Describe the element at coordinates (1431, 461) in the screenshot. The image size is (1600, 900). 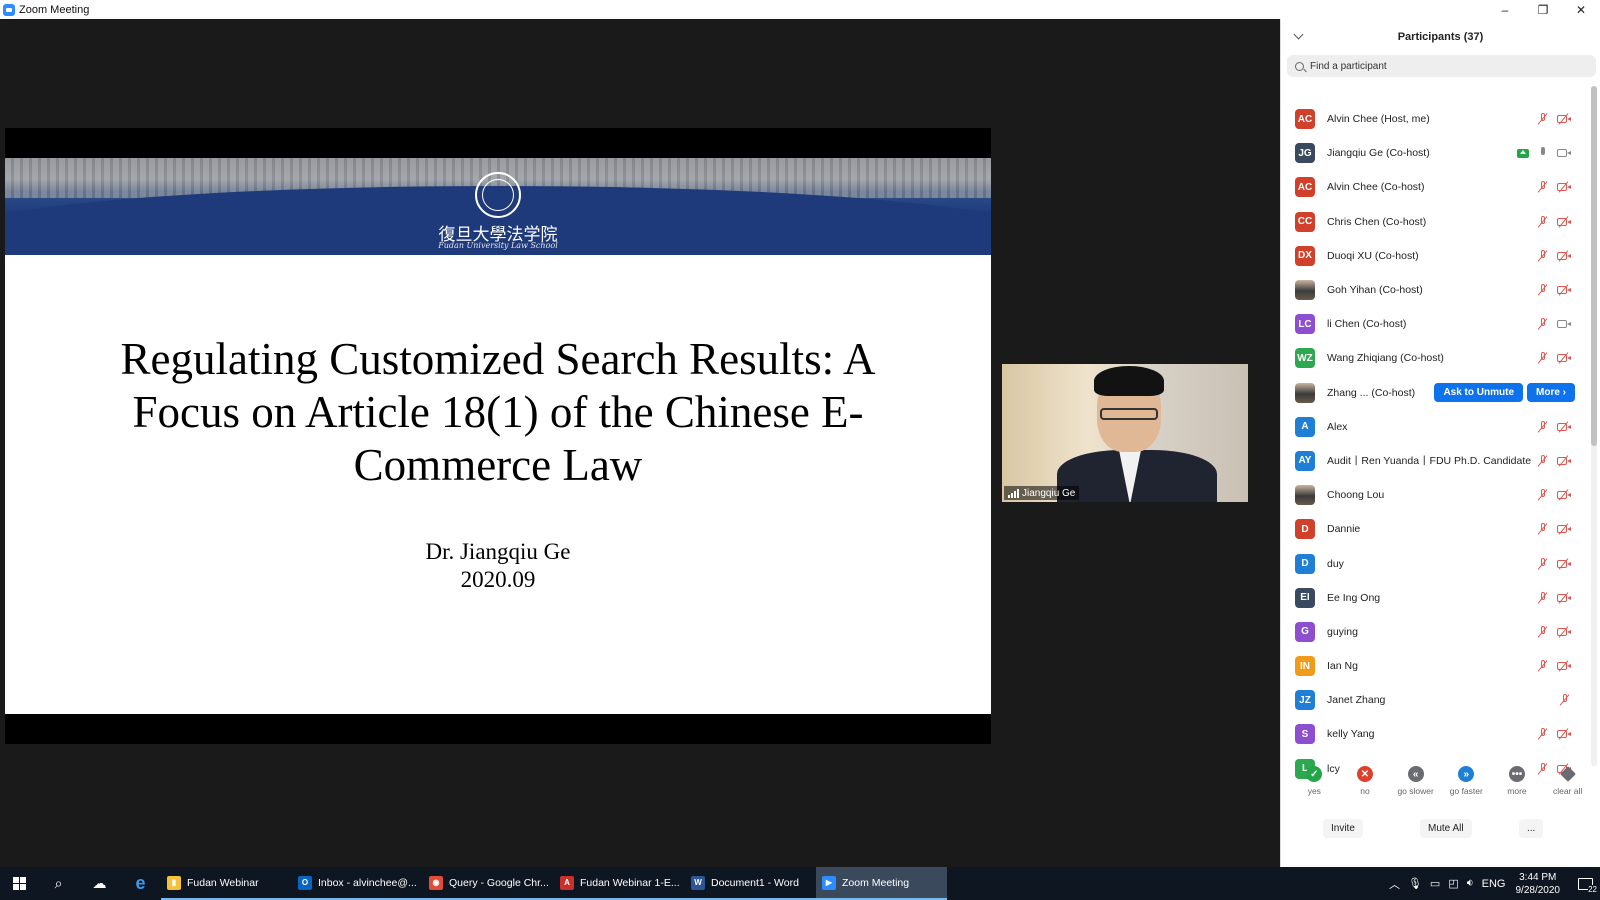
I see `participant-row: AY Audit丨Ren Yuanda丨FDU Ph.D. Candidate` at that location.